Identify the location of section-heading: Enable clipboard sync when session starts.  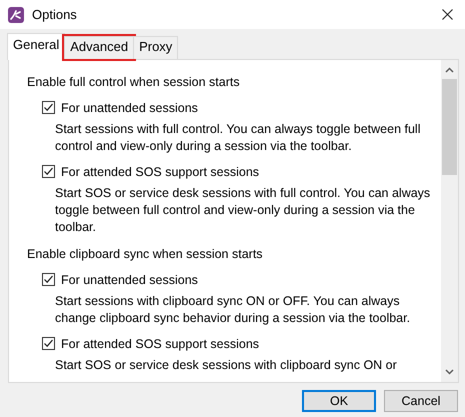
(145, 254).